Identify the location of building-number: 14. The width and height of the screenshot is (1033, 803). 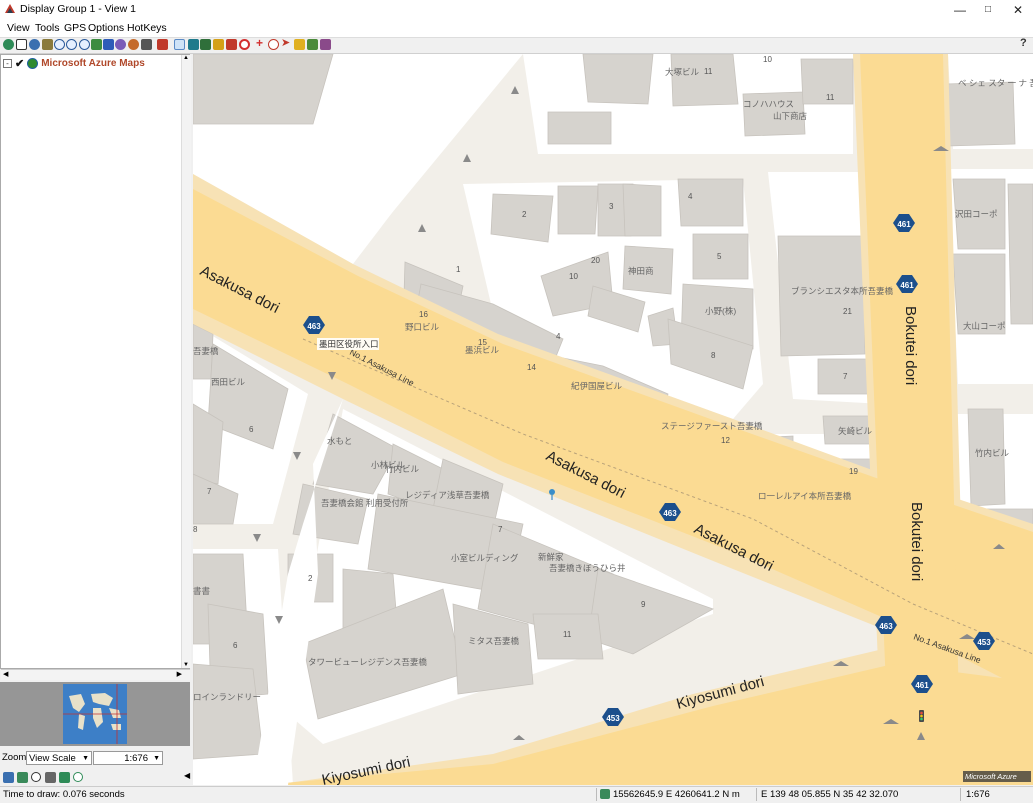
(531, 367).